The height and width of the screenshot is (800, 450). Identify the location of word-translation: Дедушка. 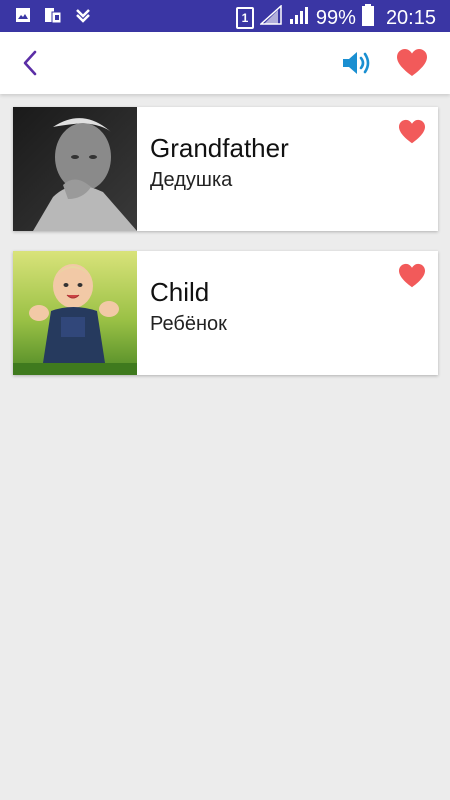
(191, 180).